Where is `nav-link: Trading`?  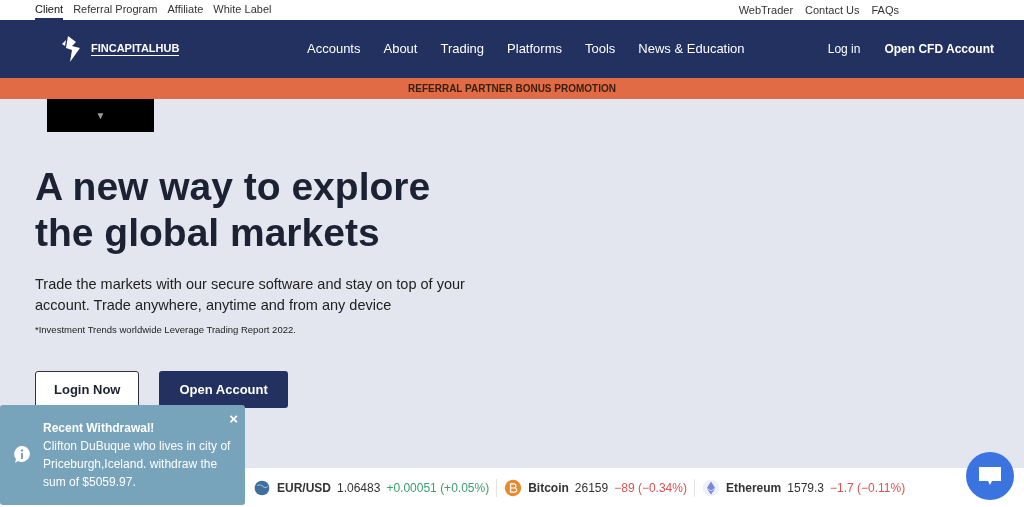 nav-link: Trading is located at coordinates (462, 49).